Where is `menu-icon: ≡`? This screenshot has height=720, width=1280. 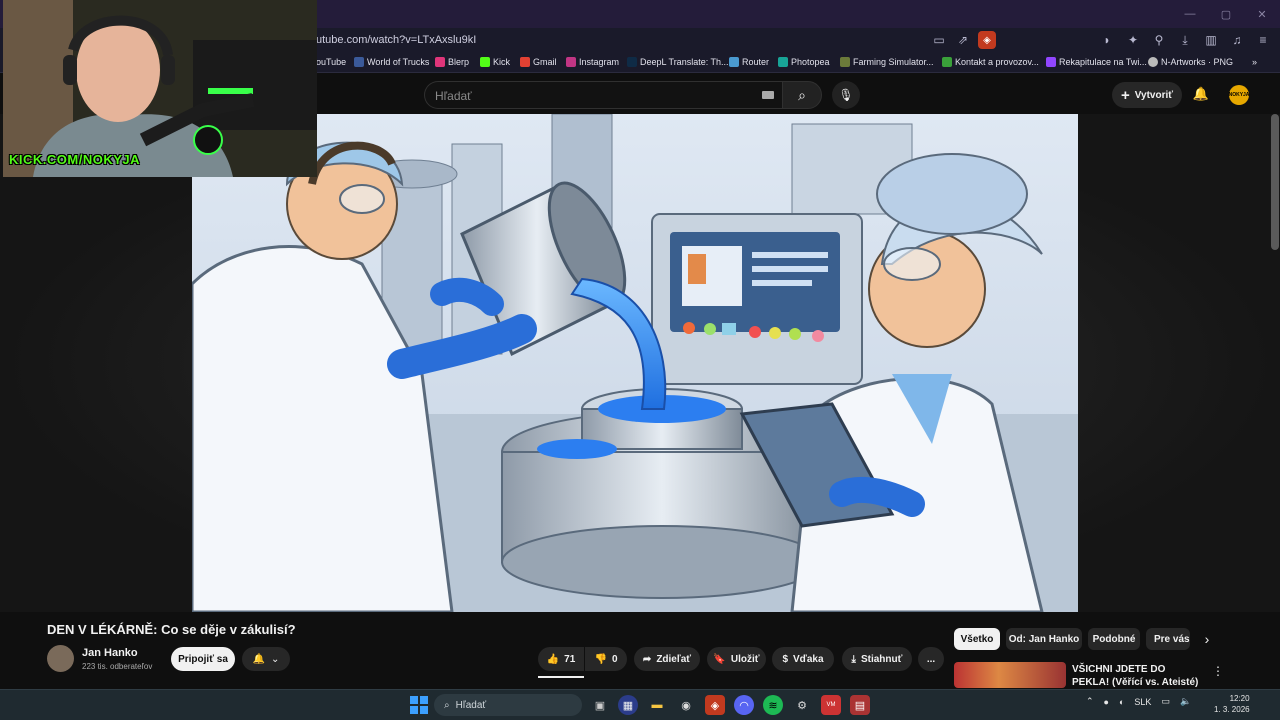 menu-icon: ≡ is located at coordinates (1263, 40).